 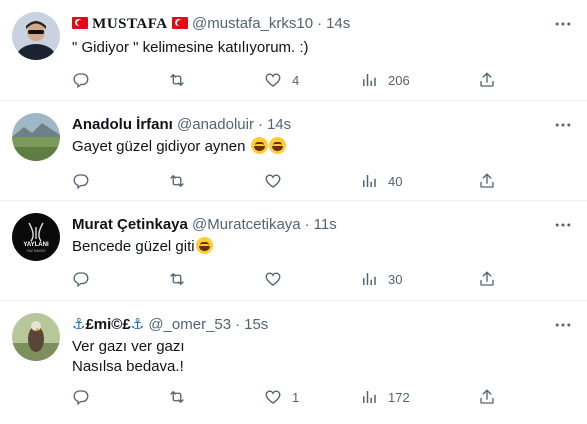 I want to click on tweet-header: Murat Çetinkaya @Muratcetikaya · 11s, so click(x=204, y=225).